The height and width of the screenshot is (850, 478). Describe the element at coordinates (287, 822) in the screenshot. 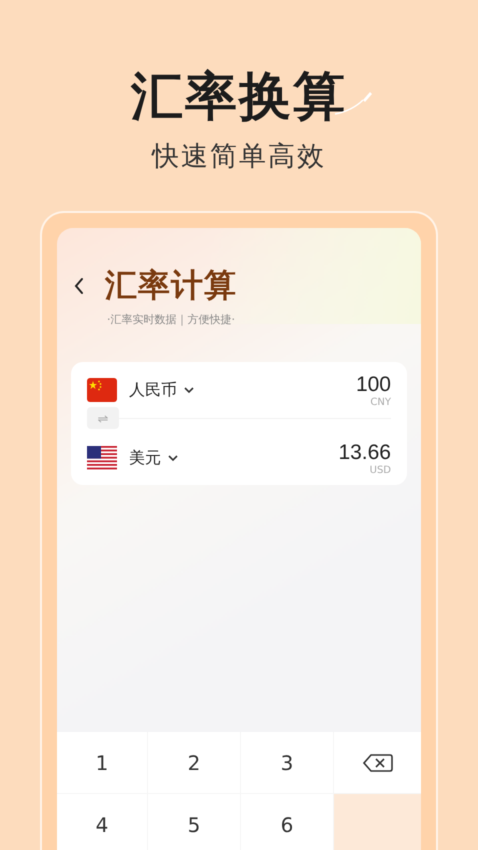

I see `number-key: 6` at that location.